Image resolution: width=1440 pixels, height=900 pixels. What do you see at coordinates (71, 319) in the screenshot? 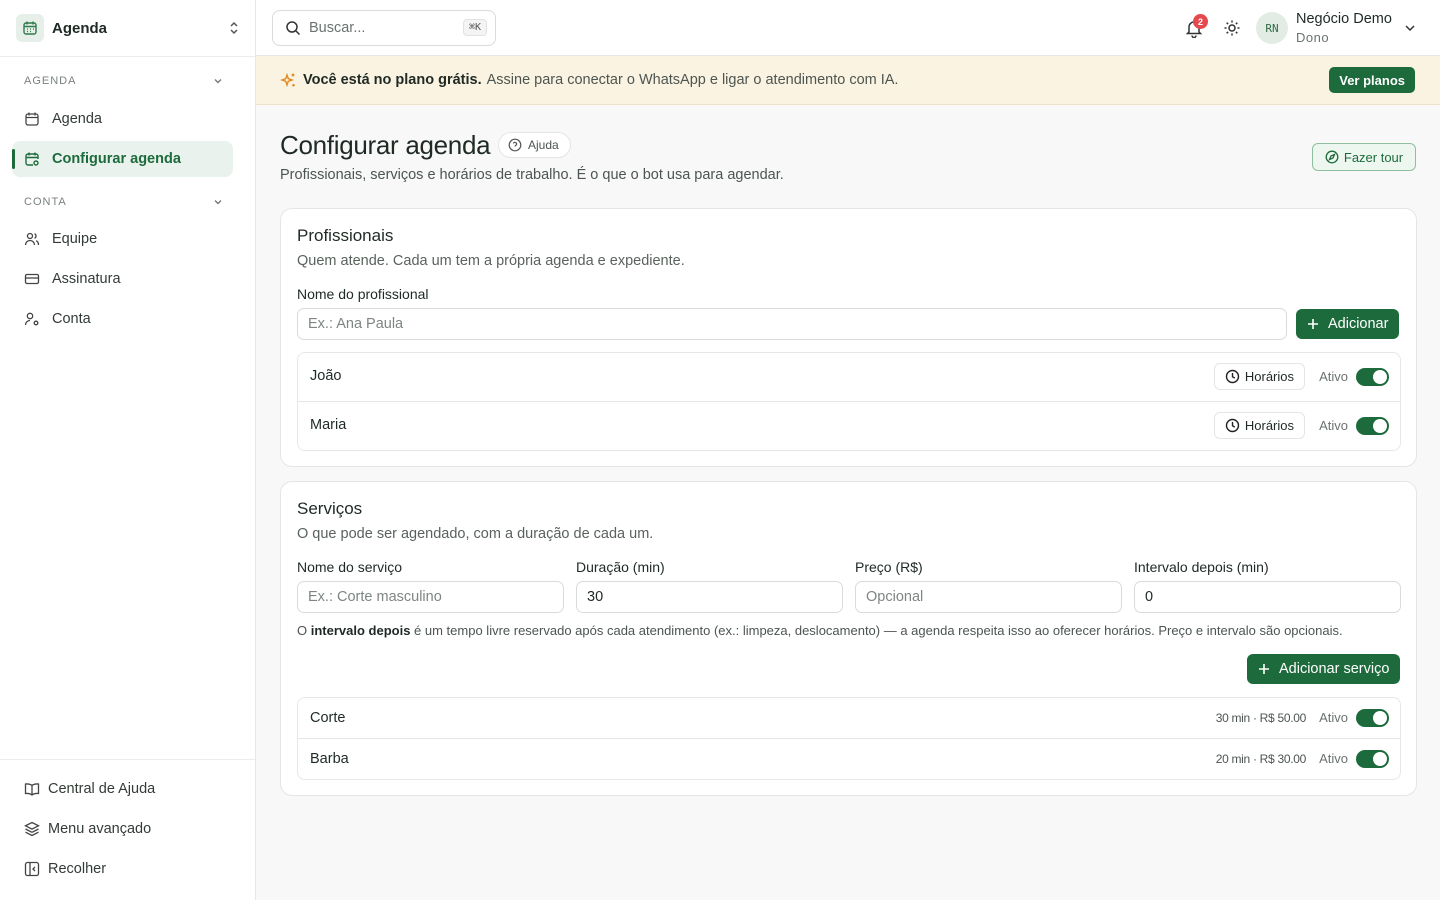
I see `sidebar-item-label: Conta` at bounding box center [71, 319].